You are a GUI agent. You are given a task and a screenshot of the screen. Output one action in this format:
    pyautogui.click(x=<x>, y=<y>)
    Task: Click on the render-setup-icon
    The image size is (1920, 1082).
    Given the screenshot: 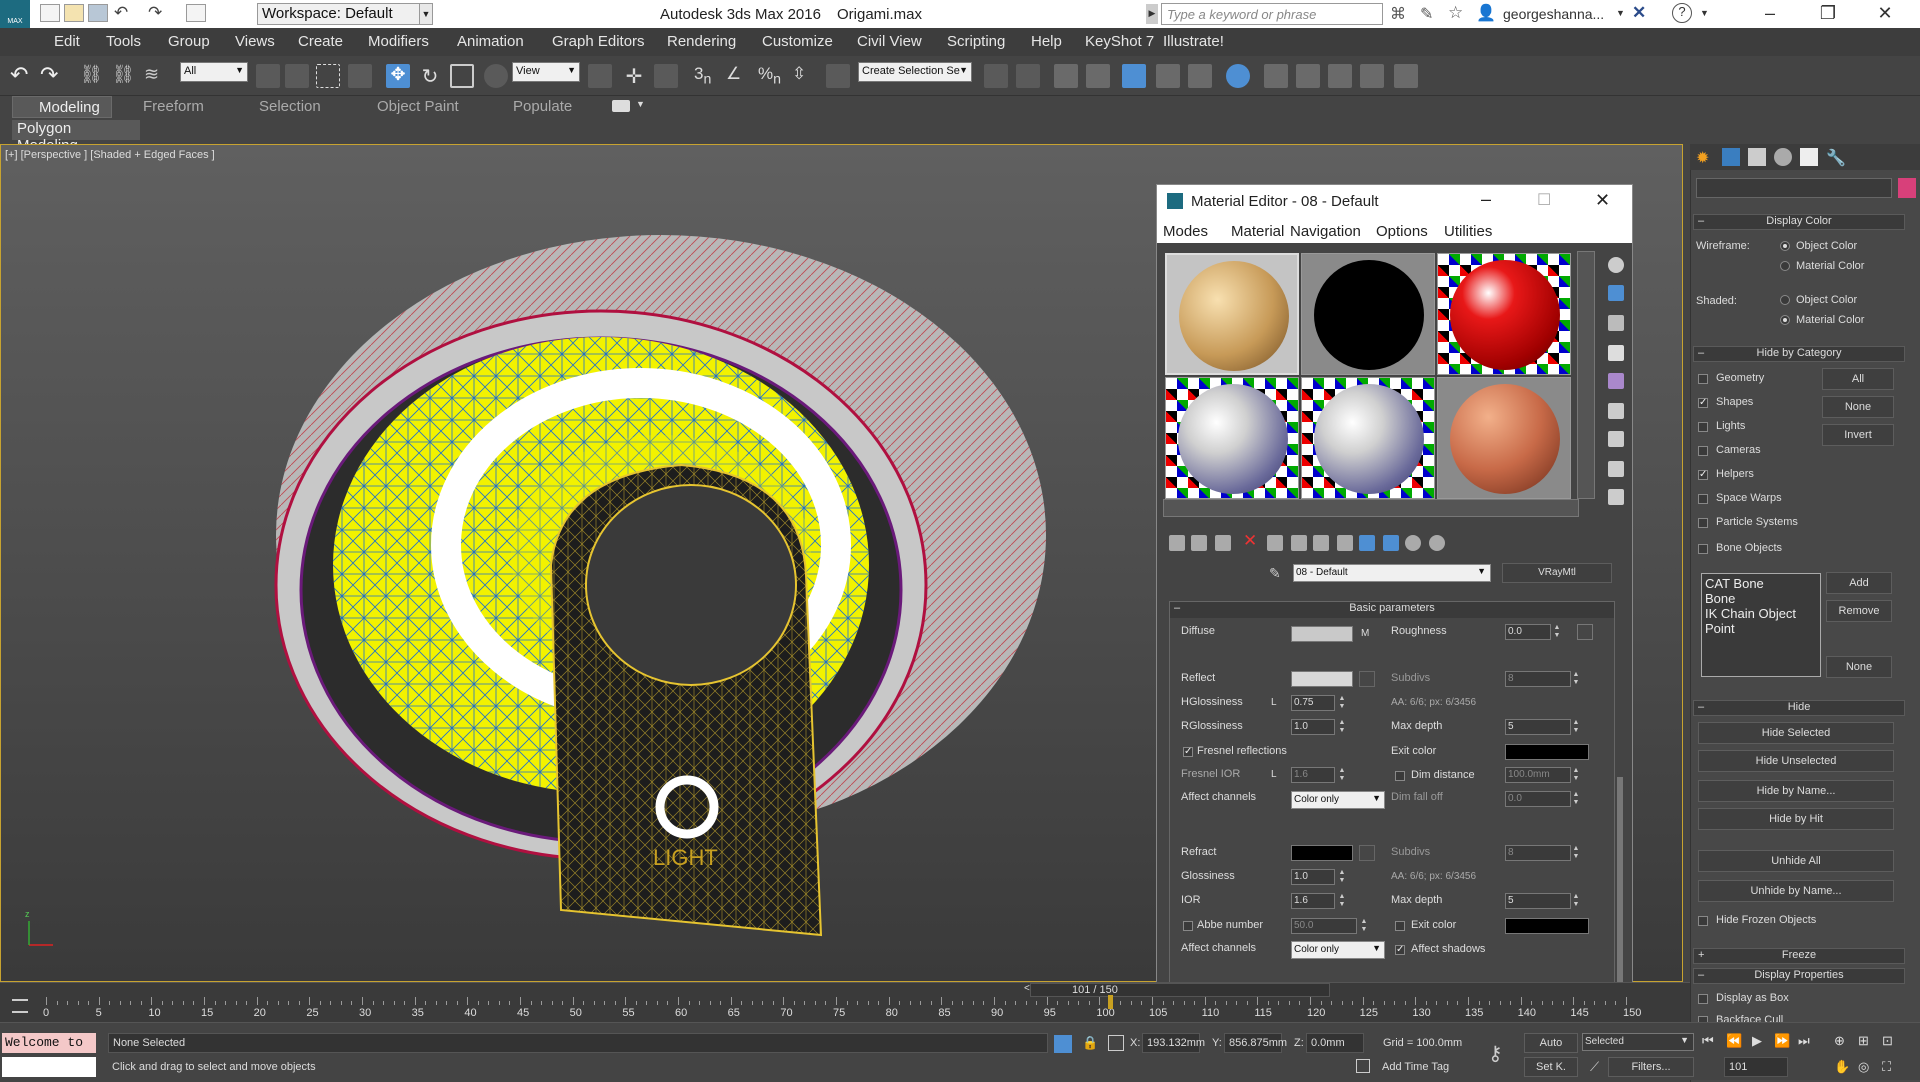 What is the action you would take?
    pyautogui.click(x=1276, y=76)
    